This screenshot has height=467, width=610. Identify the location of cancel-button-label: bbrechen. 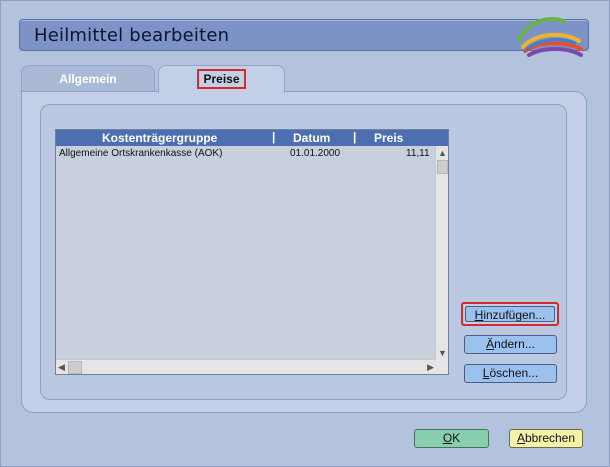
(550, 438).